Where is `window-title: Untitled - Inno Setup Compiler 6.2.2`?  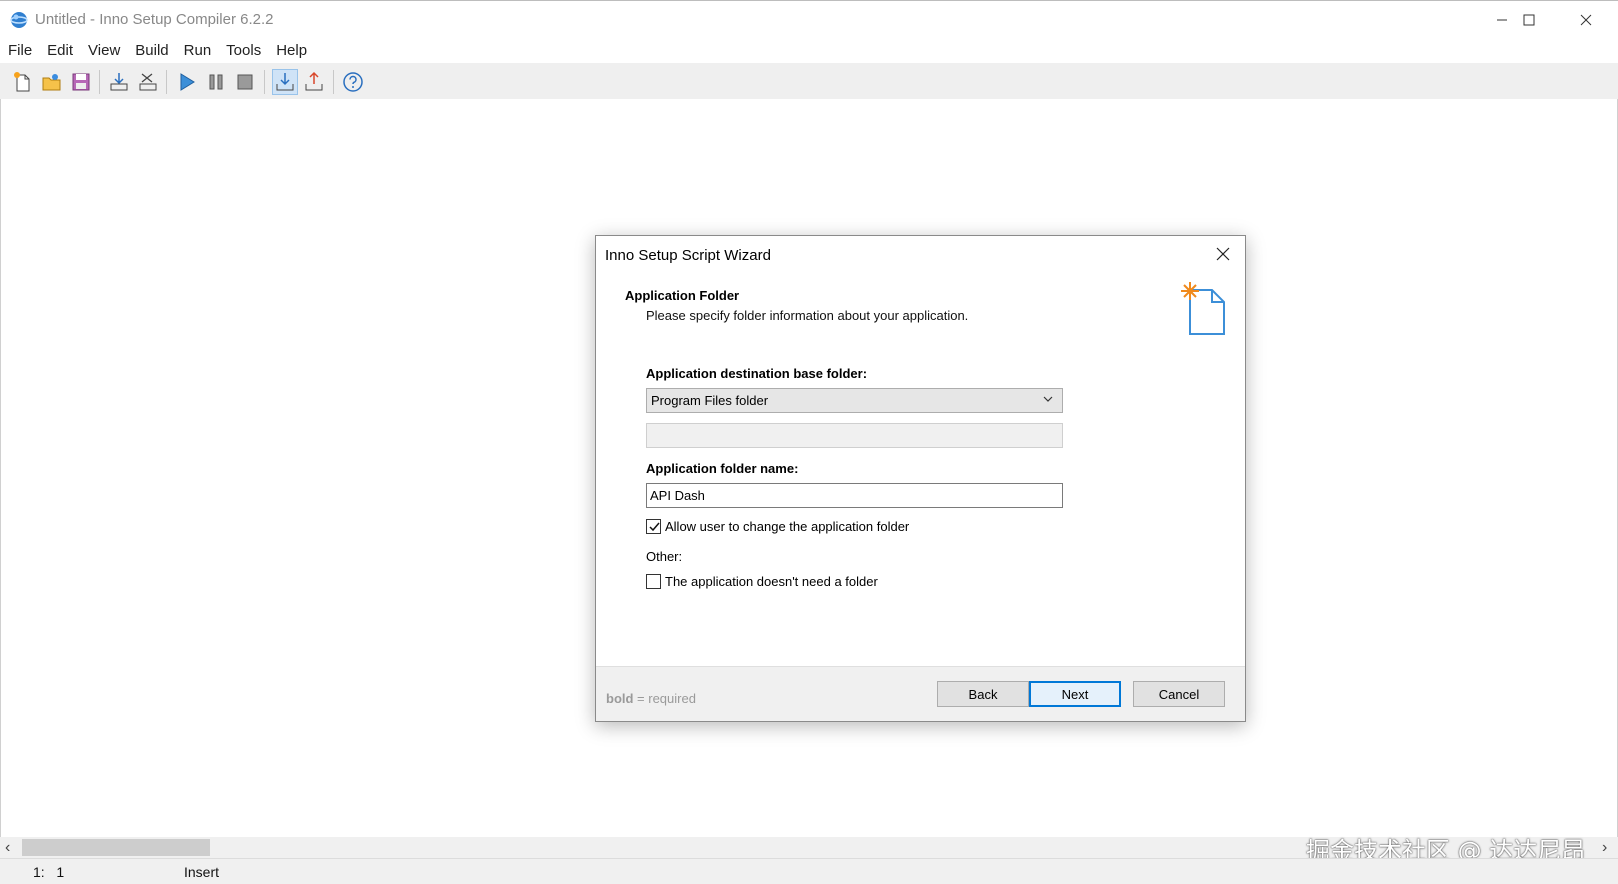 window-title: Untitled - Inno Setup Compiler 6.2.2 is located at coordinates (154, 19).